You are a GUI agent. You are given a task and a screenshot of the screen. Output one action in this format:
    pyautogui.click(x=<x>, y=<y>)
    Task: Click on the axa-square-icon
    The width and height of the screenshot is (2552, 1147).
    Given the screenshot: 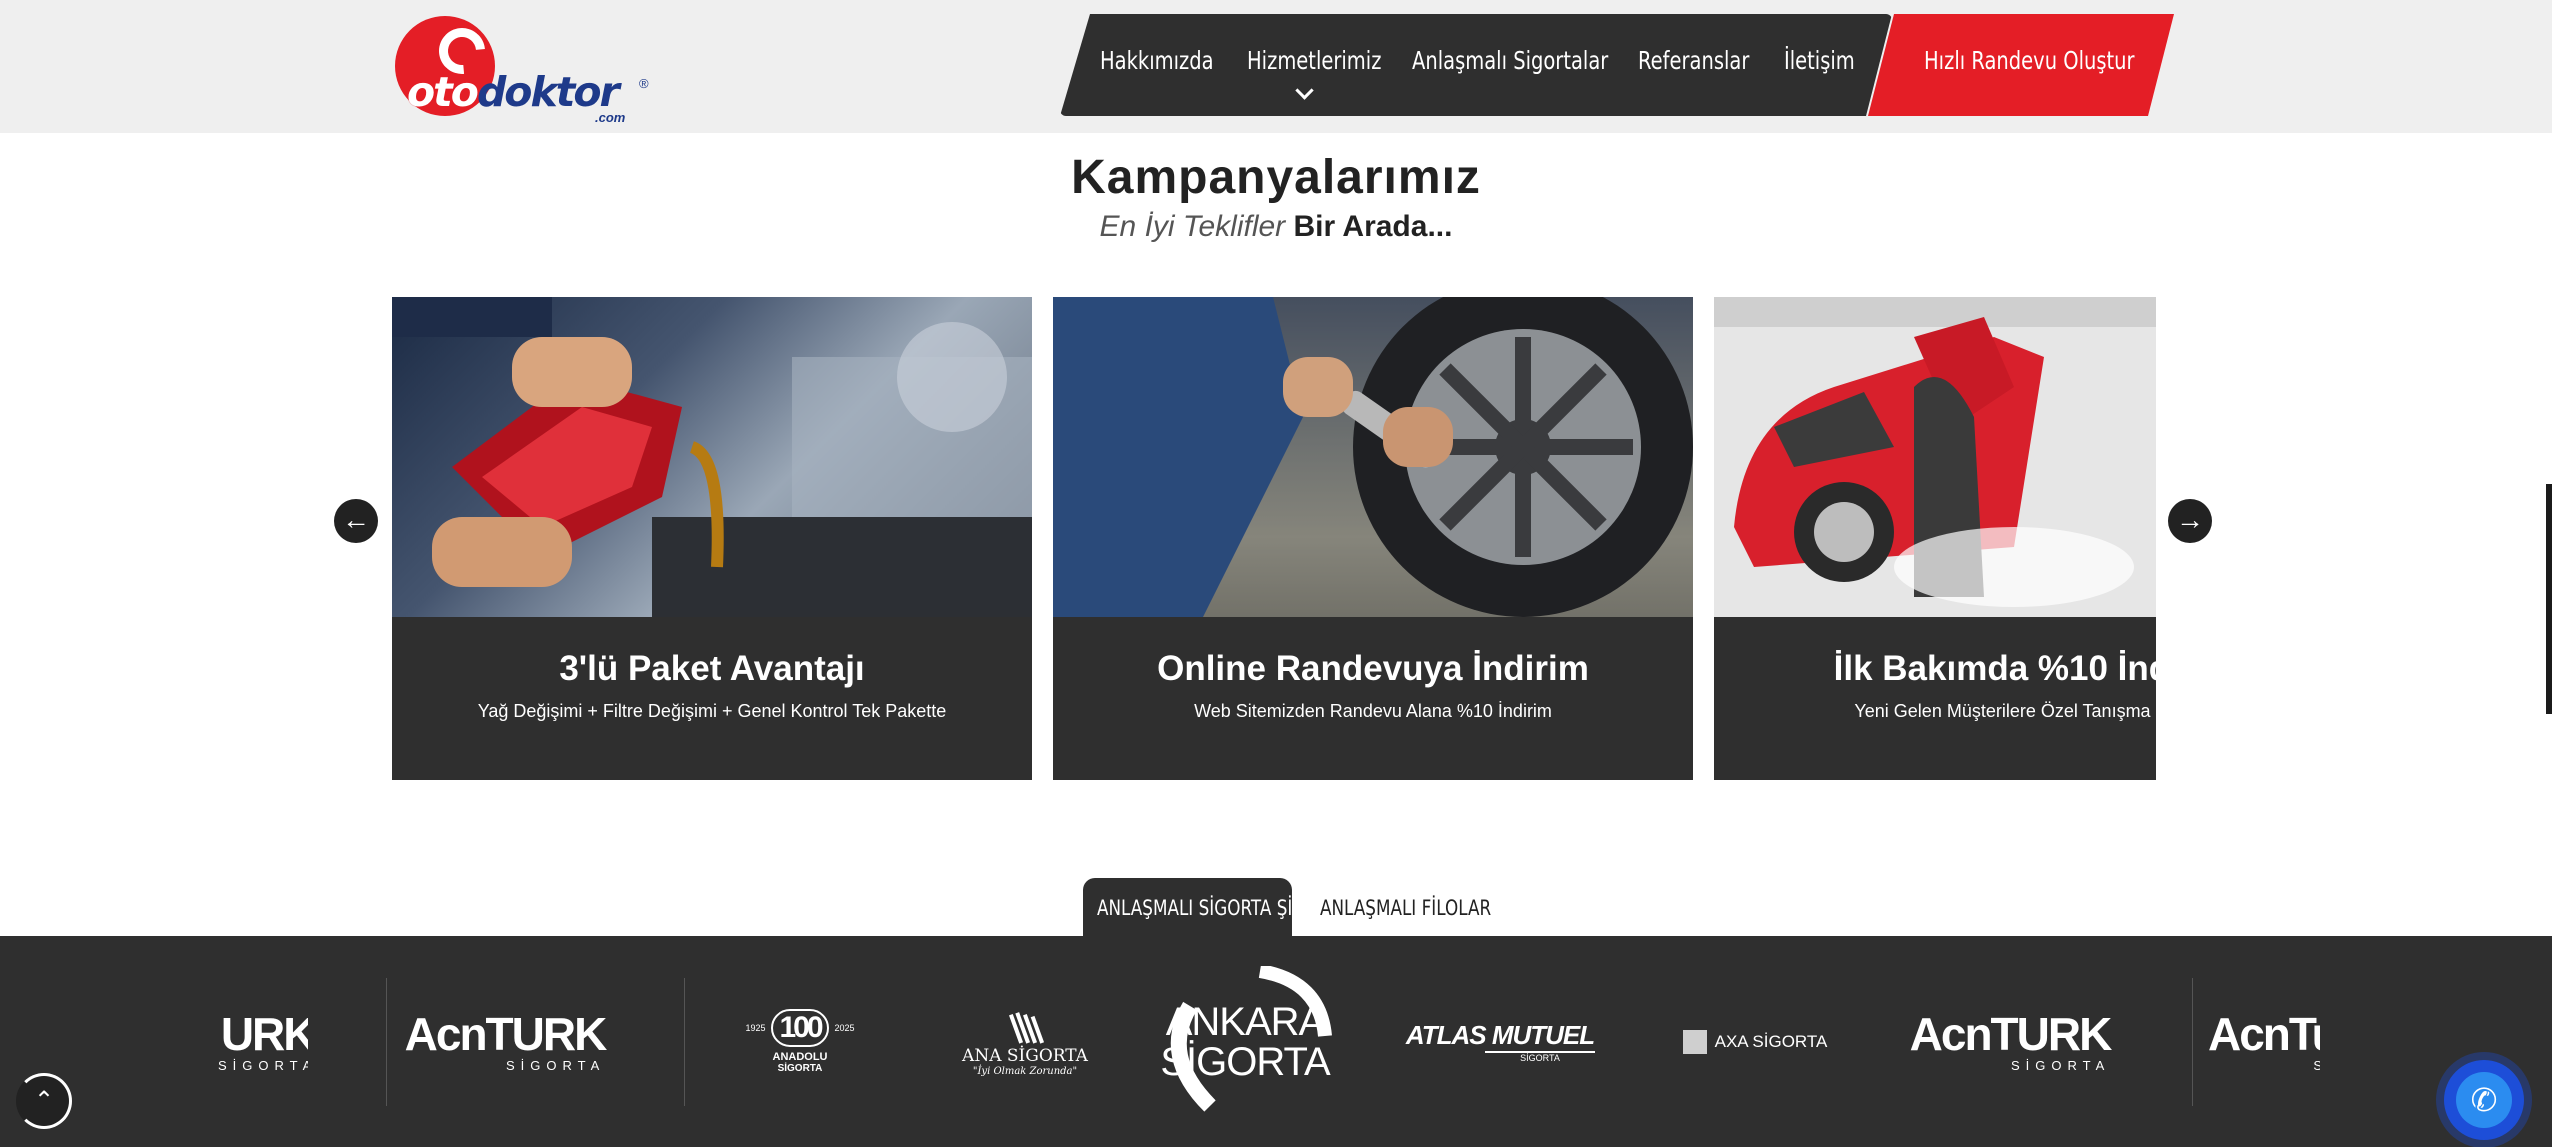 What is the action you would take?
    pyautogui.click(x=1694, y=1041)
    